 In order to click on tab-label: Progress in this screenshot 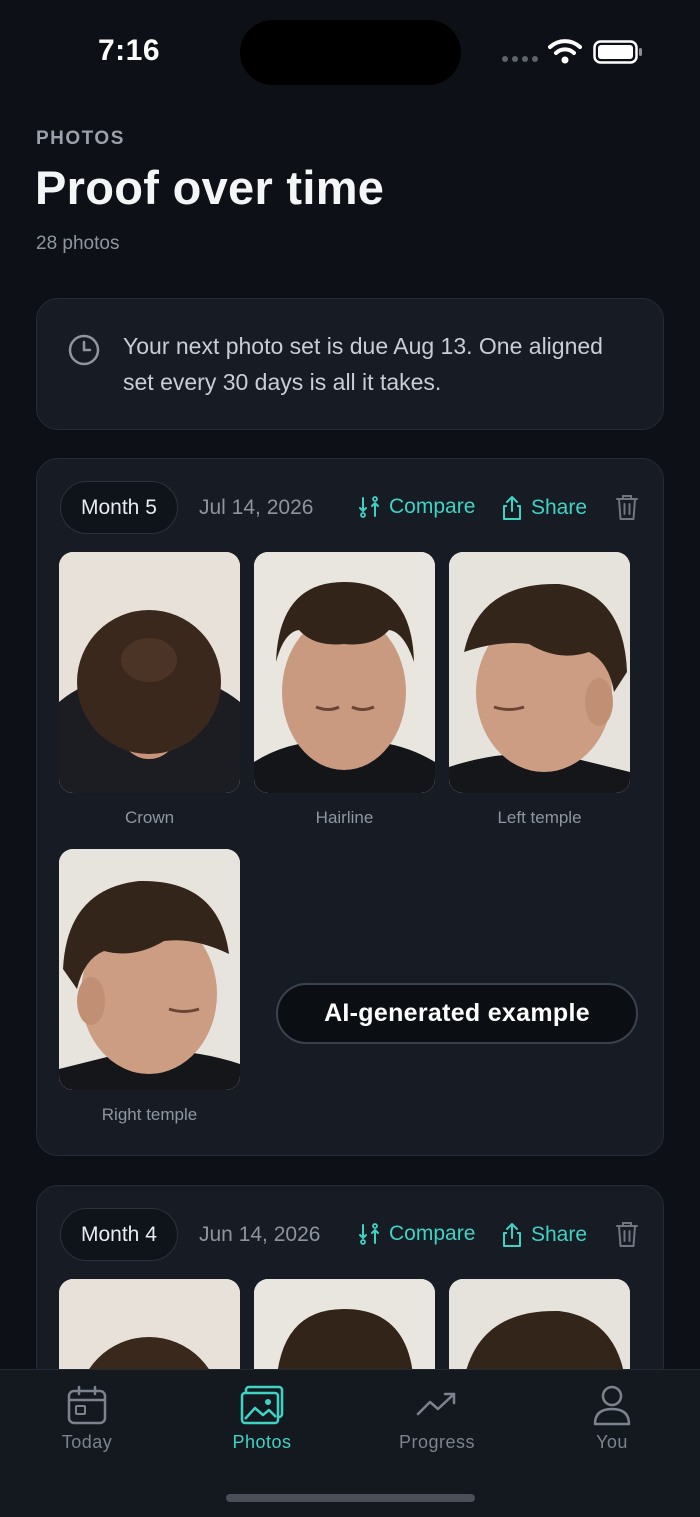, I will do `click(437, 1442)`.